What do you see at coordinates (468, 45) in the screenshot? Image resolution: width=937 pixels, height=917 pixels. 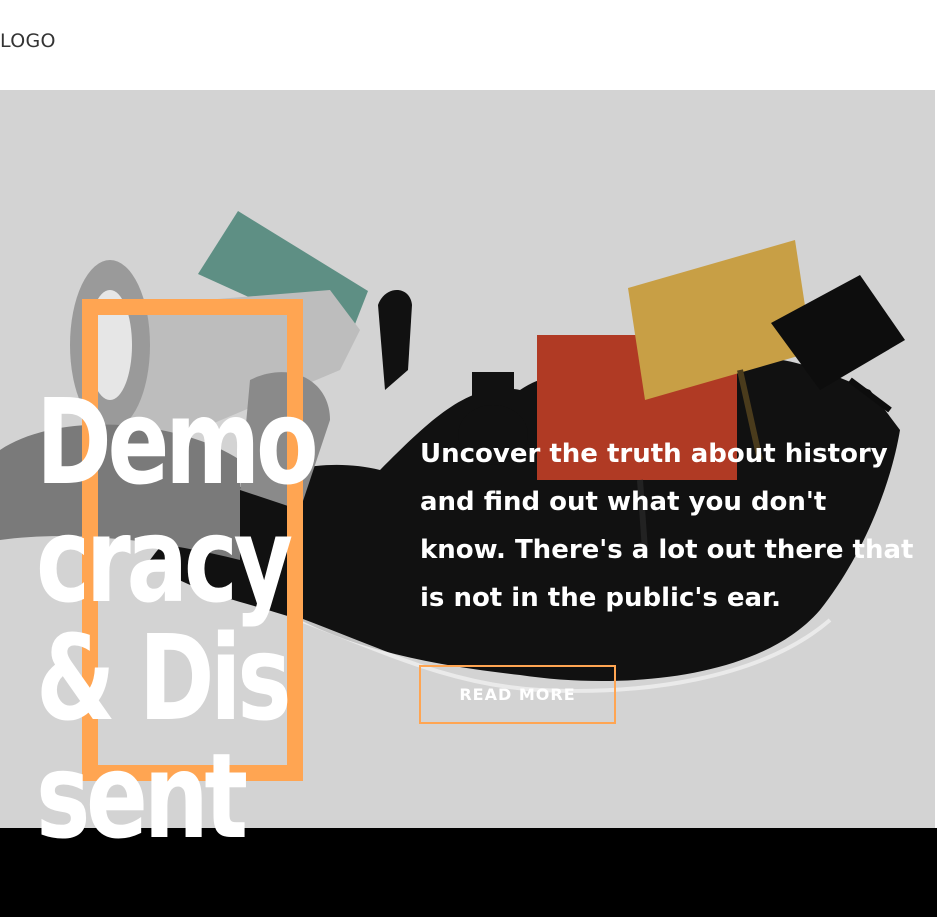 I see `site-header: LOGO` at bounding box center [468, 45].